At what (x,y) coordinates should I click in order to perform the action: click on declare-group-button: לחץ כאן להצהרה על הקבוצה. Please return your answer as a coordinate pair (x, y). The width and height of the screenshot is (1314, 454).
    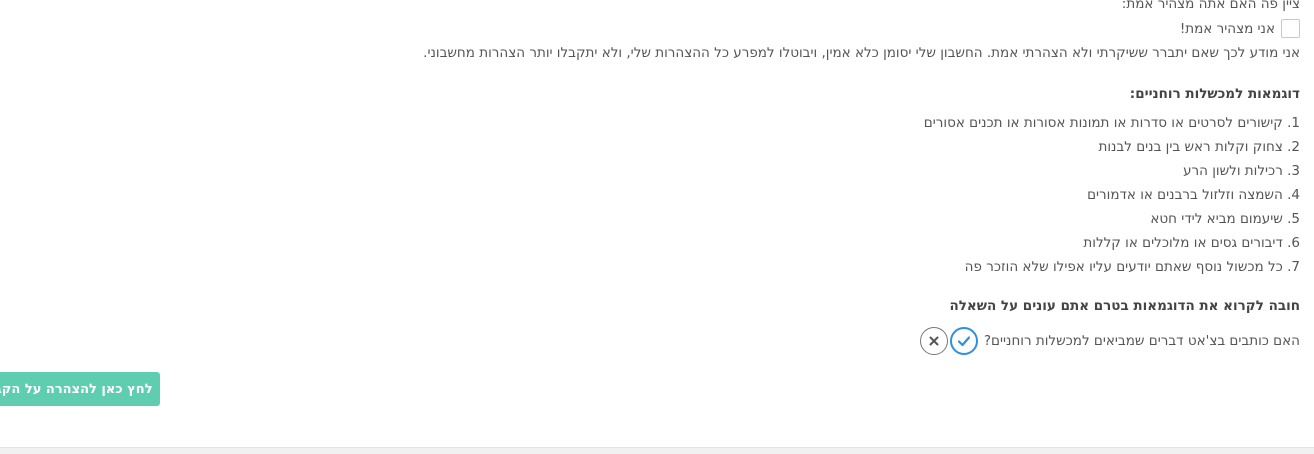
    Looking at the image, I should click on (80, 389).